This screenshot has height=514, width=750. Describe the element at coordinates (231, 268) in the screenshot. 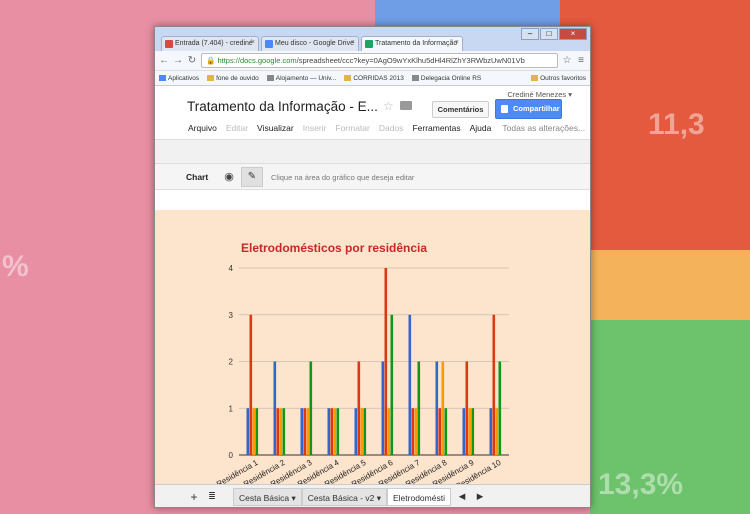

I see `y-tick-label: 4` at that location.